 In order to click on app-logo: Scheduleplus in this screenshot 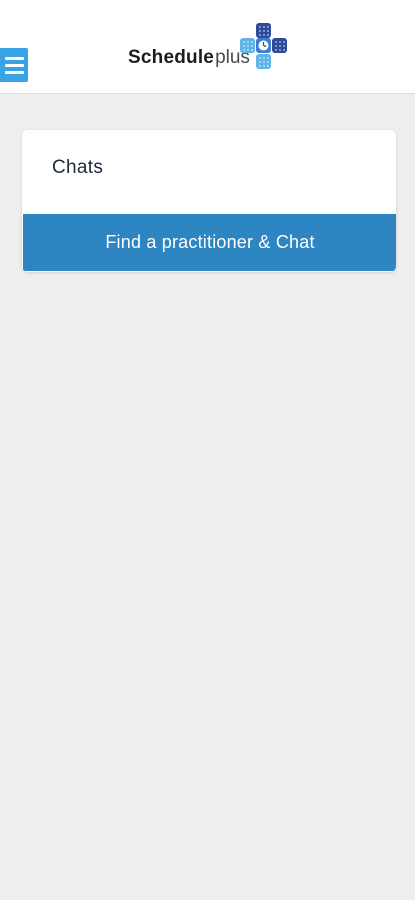, I will do `click(208, 47)`.